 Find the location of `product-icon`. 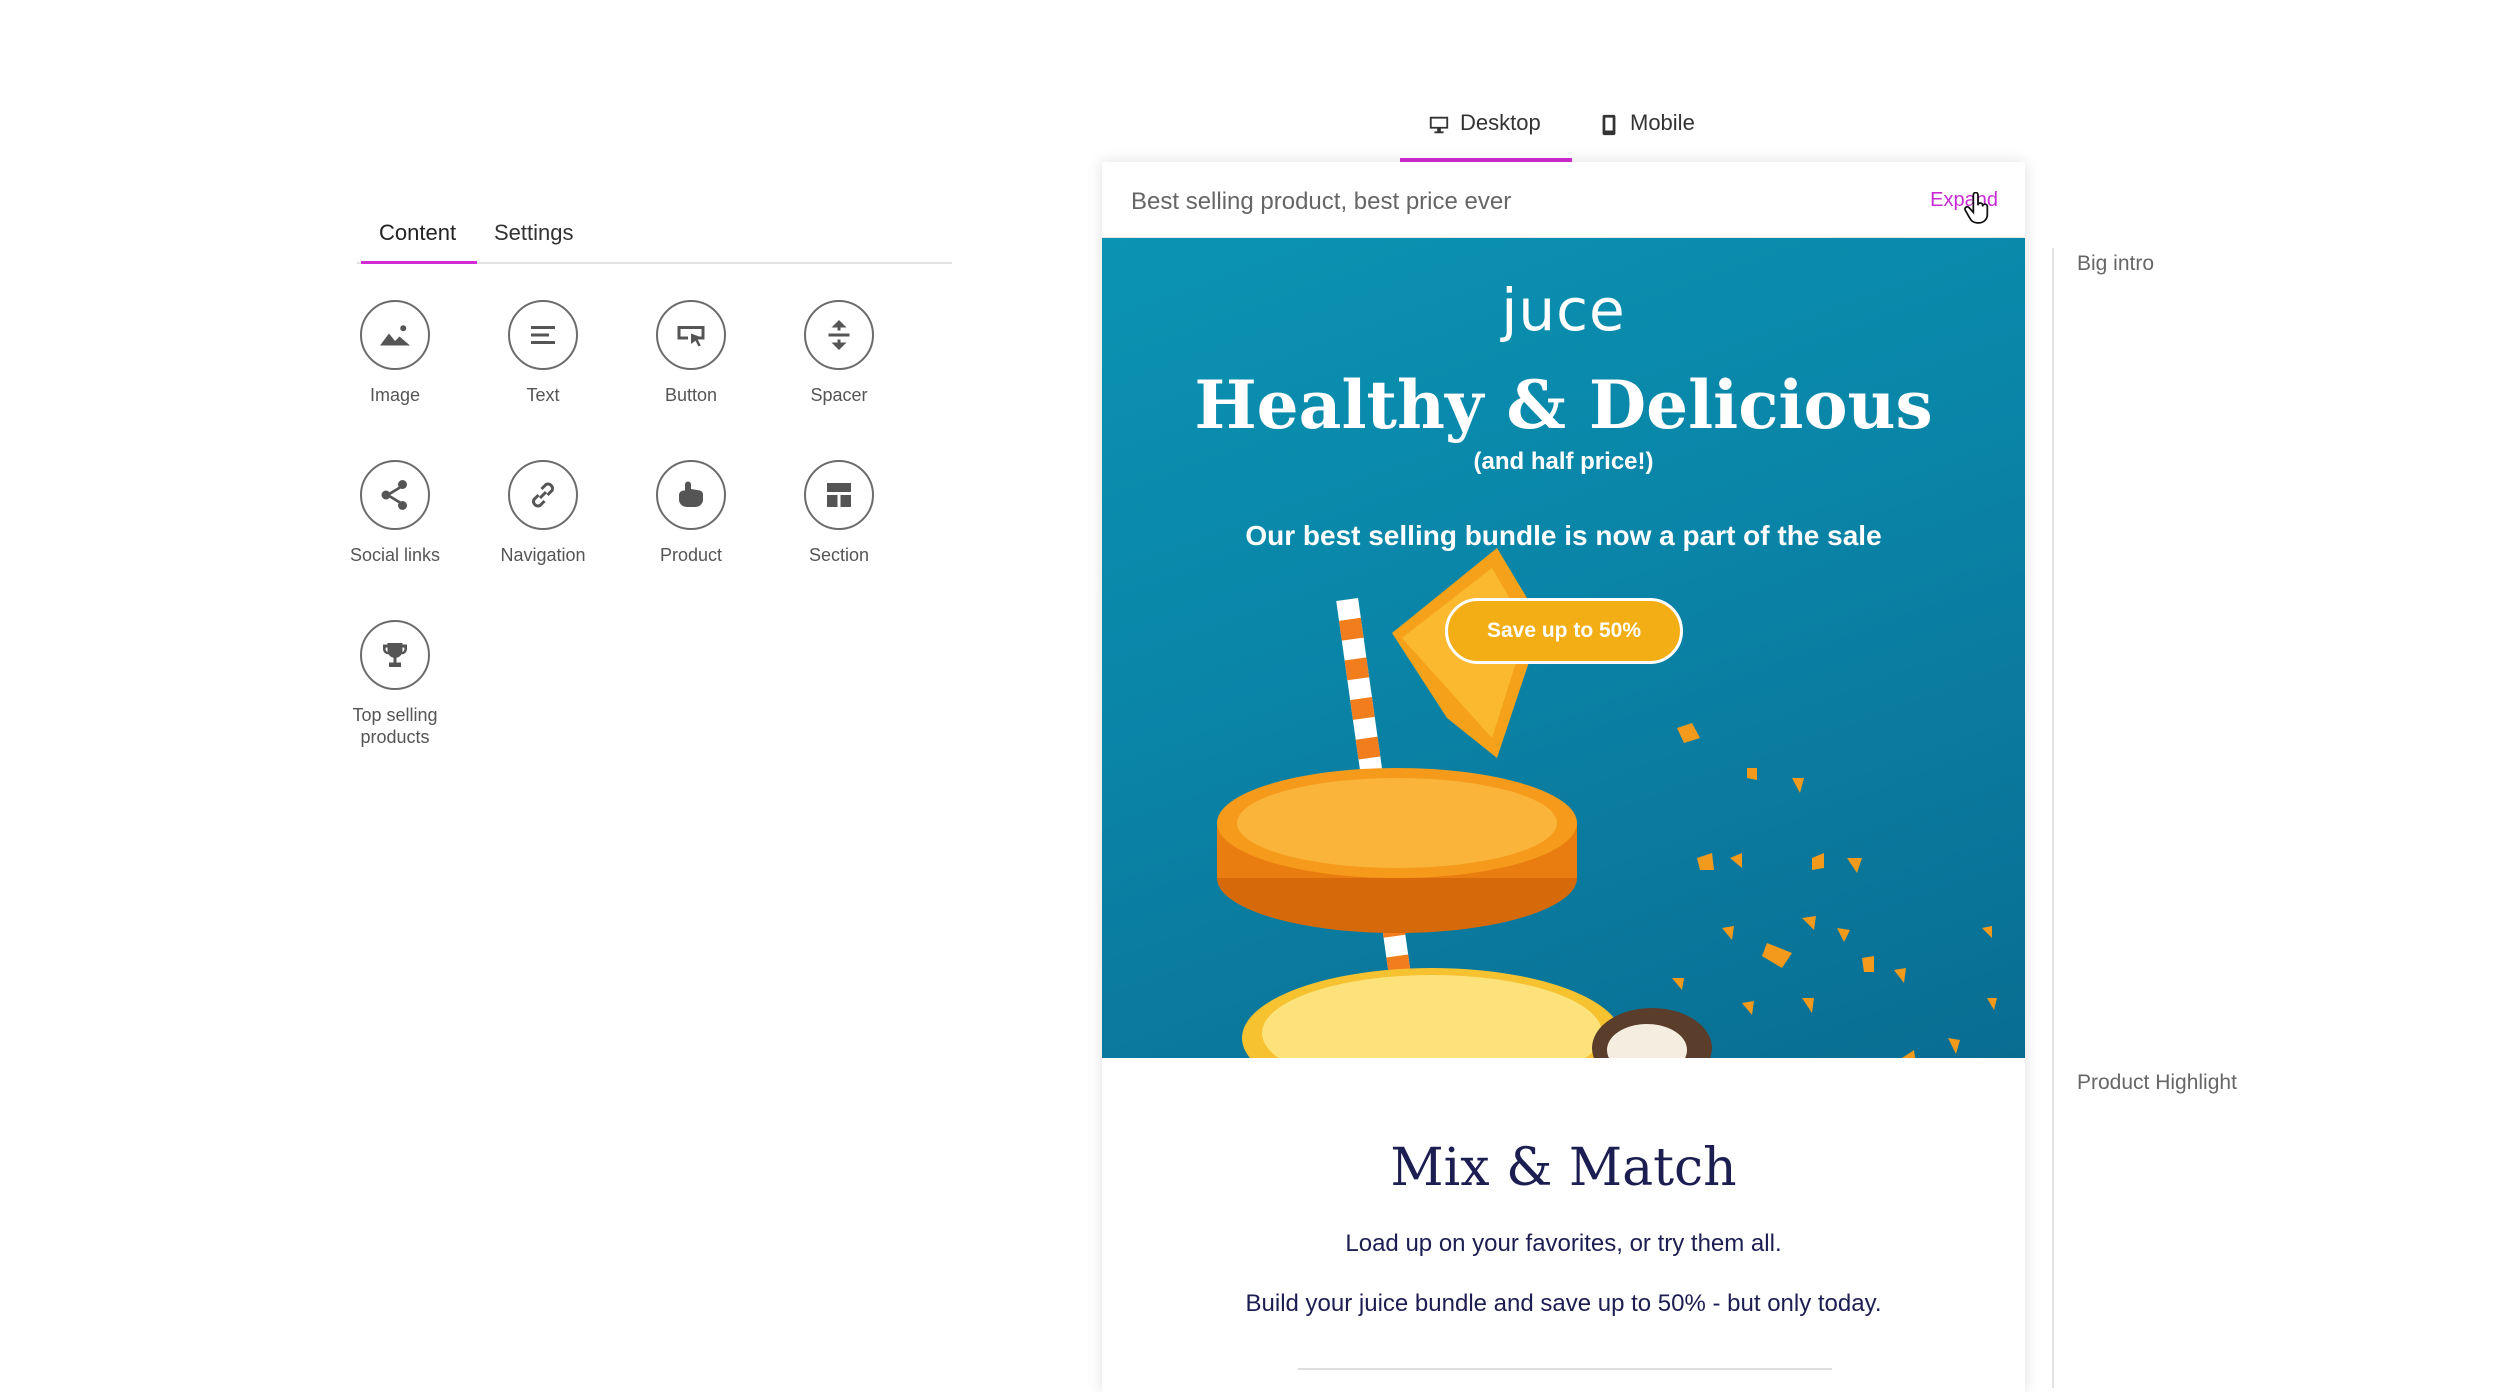

product-icon is located at coordinates (691, 495).